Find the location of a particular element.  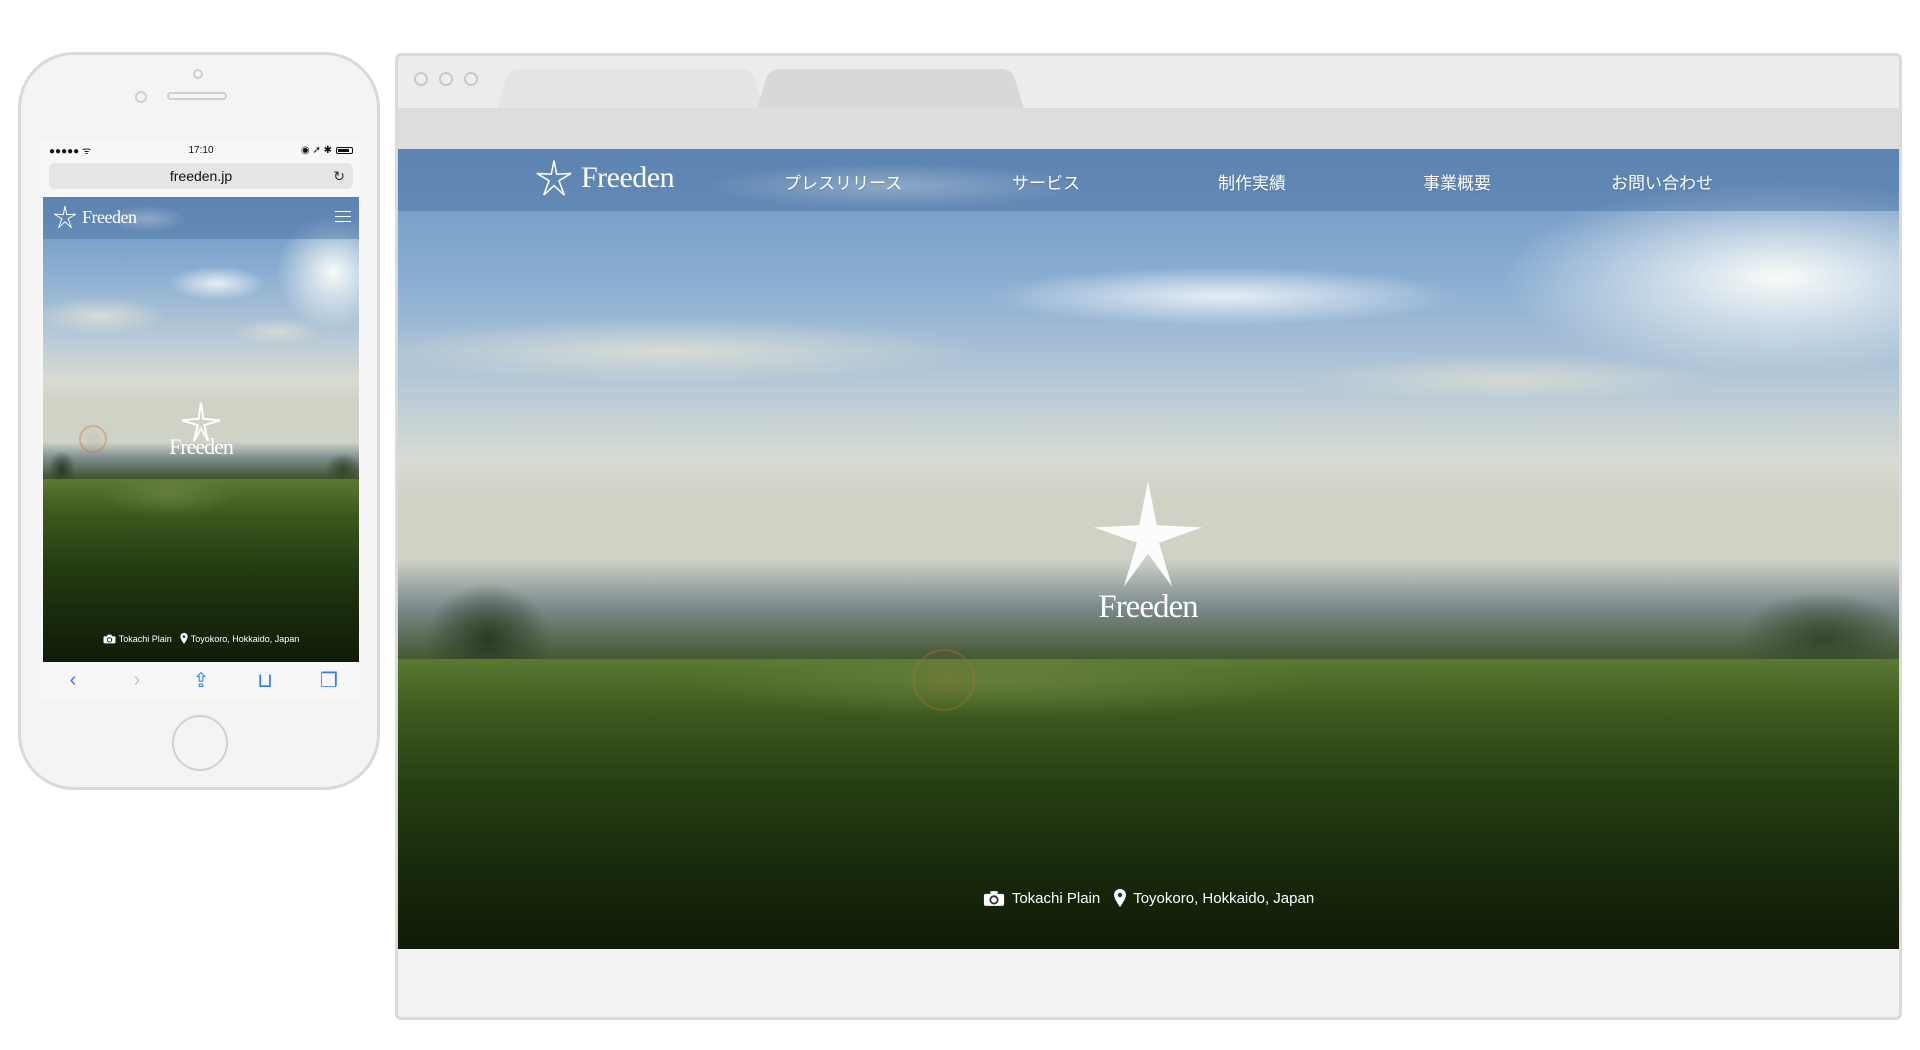

status-bar: ●●●●● ᯤ 17:10 ◉ ➚ ✱ is located at coordinates (201, 150).